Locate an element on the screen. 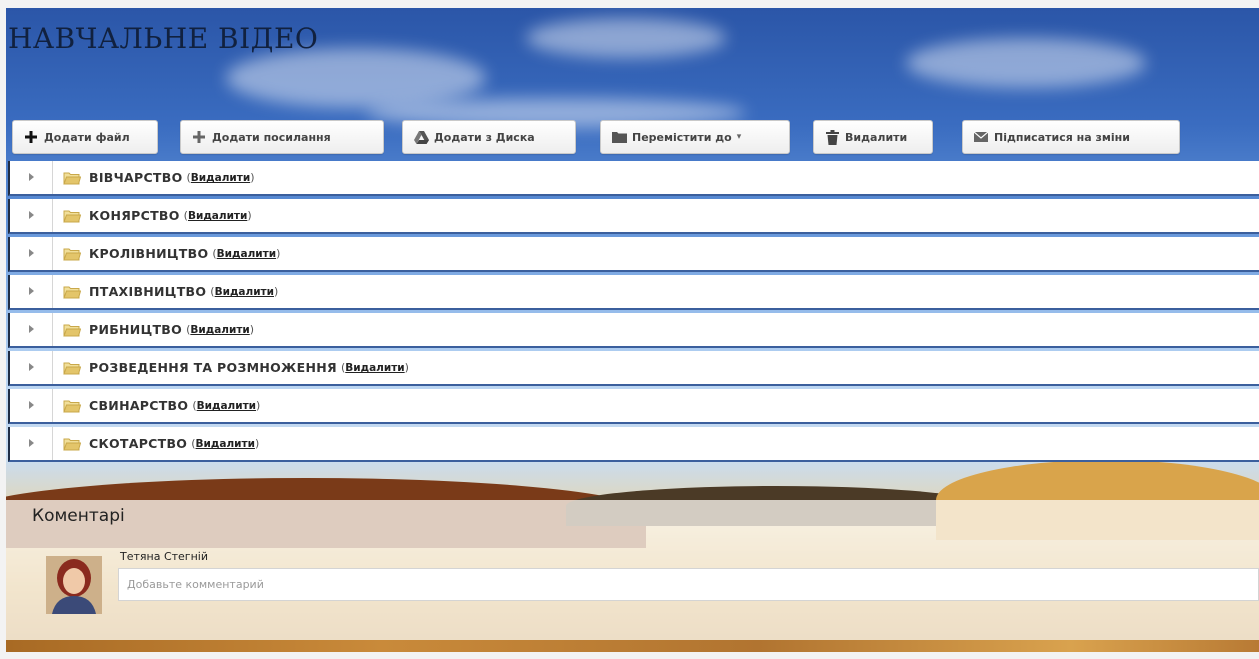 The image size is (1259, 659). envelope-icon is located at coordinates (981, 137).